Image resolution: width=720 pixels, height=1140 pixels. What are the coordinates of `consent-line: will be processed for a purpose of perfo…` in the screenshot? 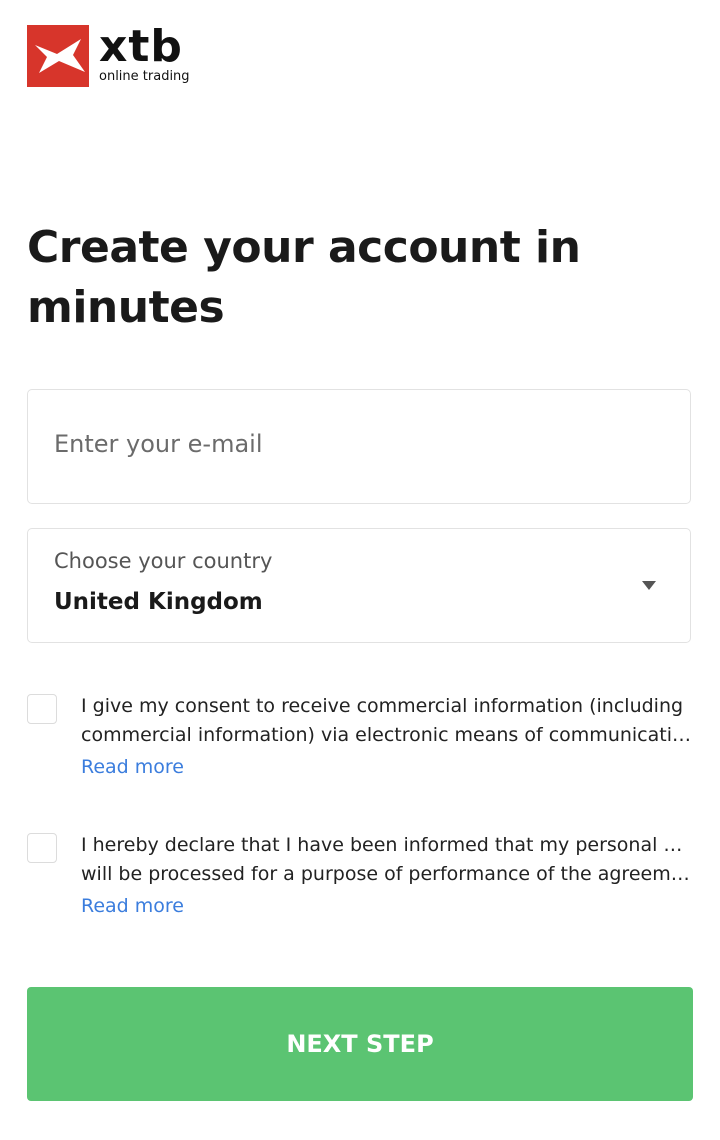 It's located at (386, 874).